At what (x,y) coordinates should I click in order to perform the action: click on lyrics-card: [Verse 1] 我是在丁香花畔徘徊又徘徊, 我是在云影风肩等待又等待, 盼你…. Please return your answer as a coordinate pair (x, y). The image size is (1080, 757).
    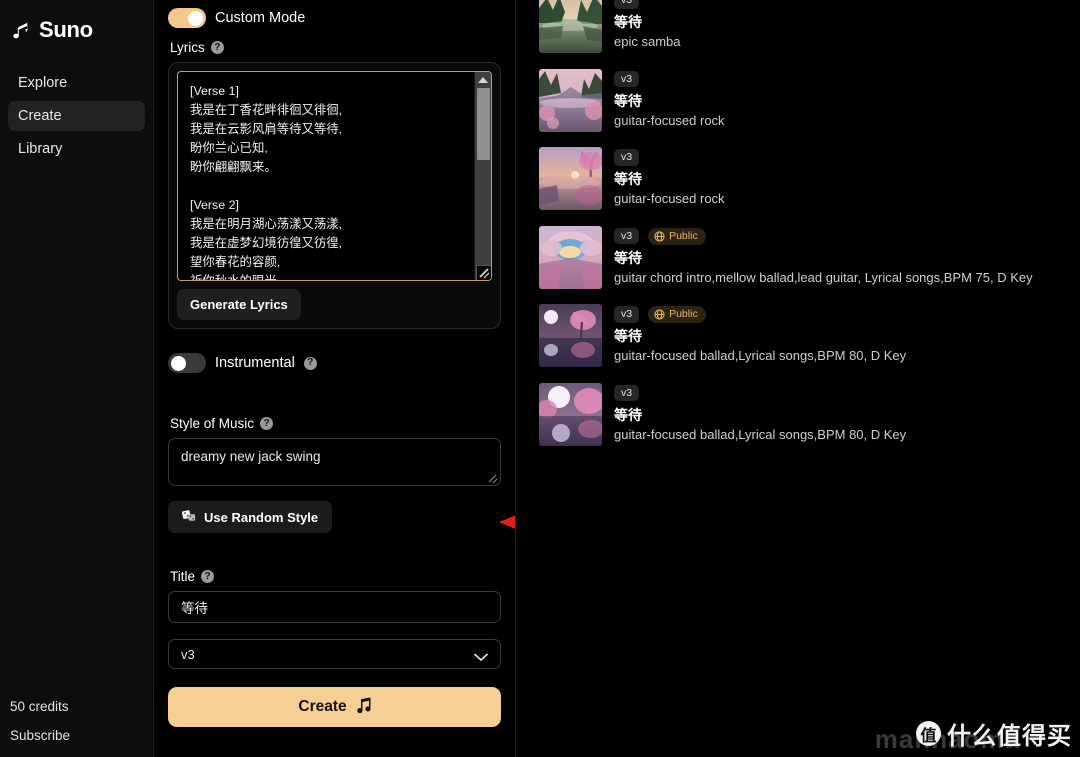
    Looking at the image, I should click on (334, 195).